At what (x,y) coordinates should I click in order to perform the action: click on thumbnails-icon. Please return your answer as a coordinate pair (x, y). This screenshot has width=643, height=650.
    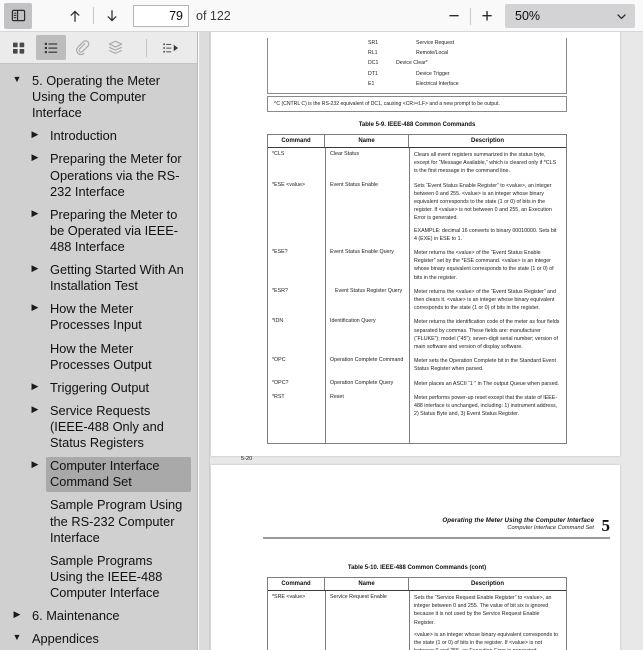
    Looking at the image, I should click on (19, 48).